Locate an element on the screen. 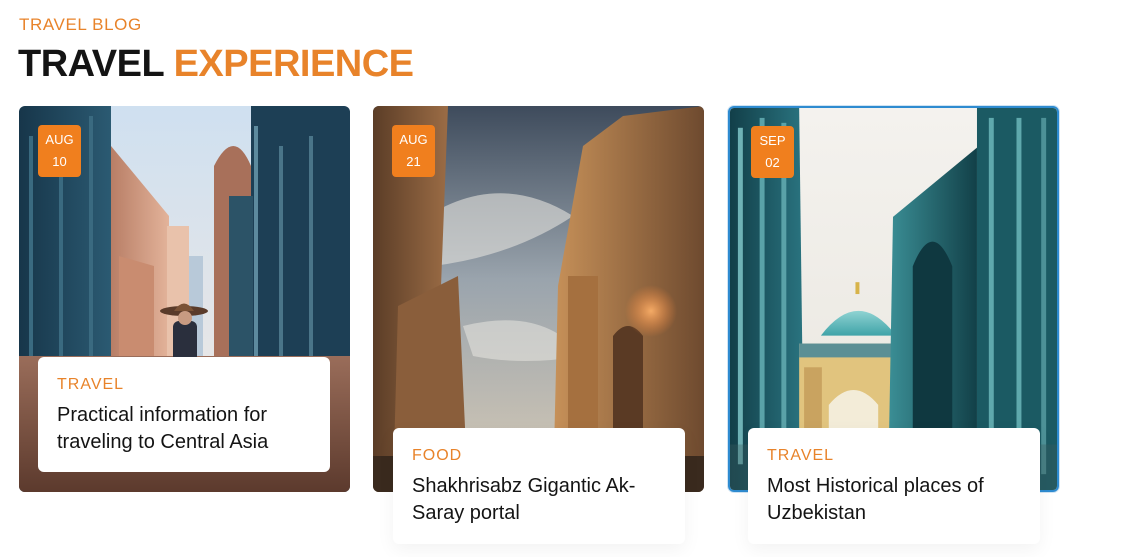  post-title: Shakhrisabz Gigantic Ak-Saray portal is located at coordinates (538, 500).